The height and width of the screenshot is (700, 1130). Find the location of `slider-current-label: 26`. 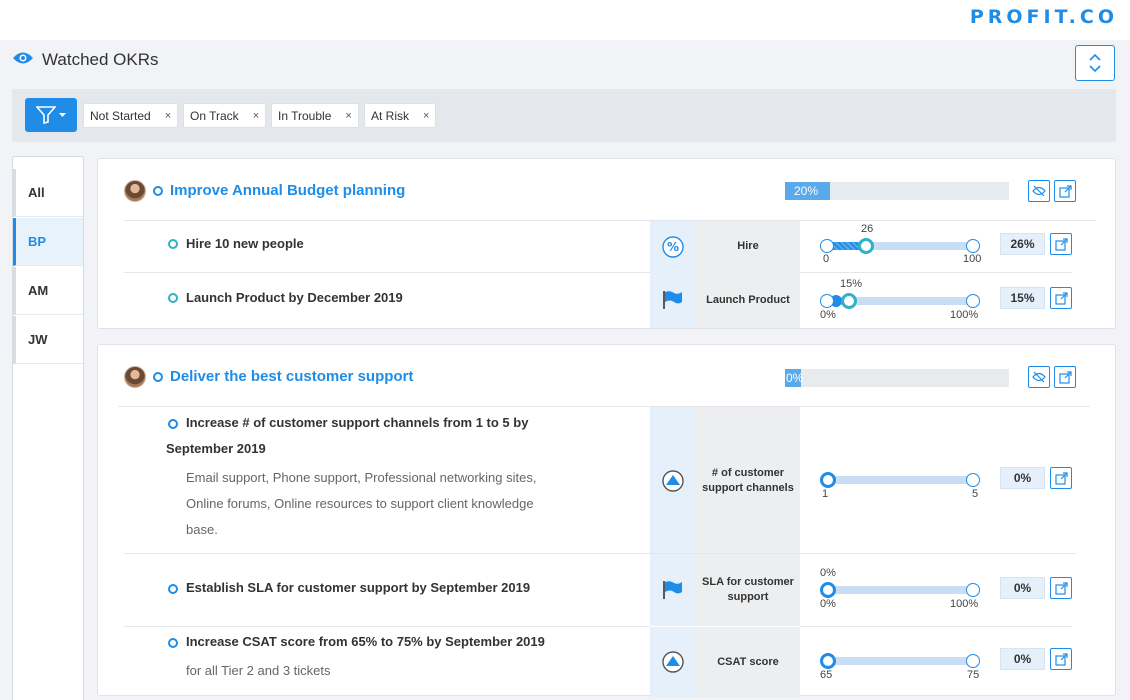

slider-current-label: 26 is located at coordinates (867, 229).